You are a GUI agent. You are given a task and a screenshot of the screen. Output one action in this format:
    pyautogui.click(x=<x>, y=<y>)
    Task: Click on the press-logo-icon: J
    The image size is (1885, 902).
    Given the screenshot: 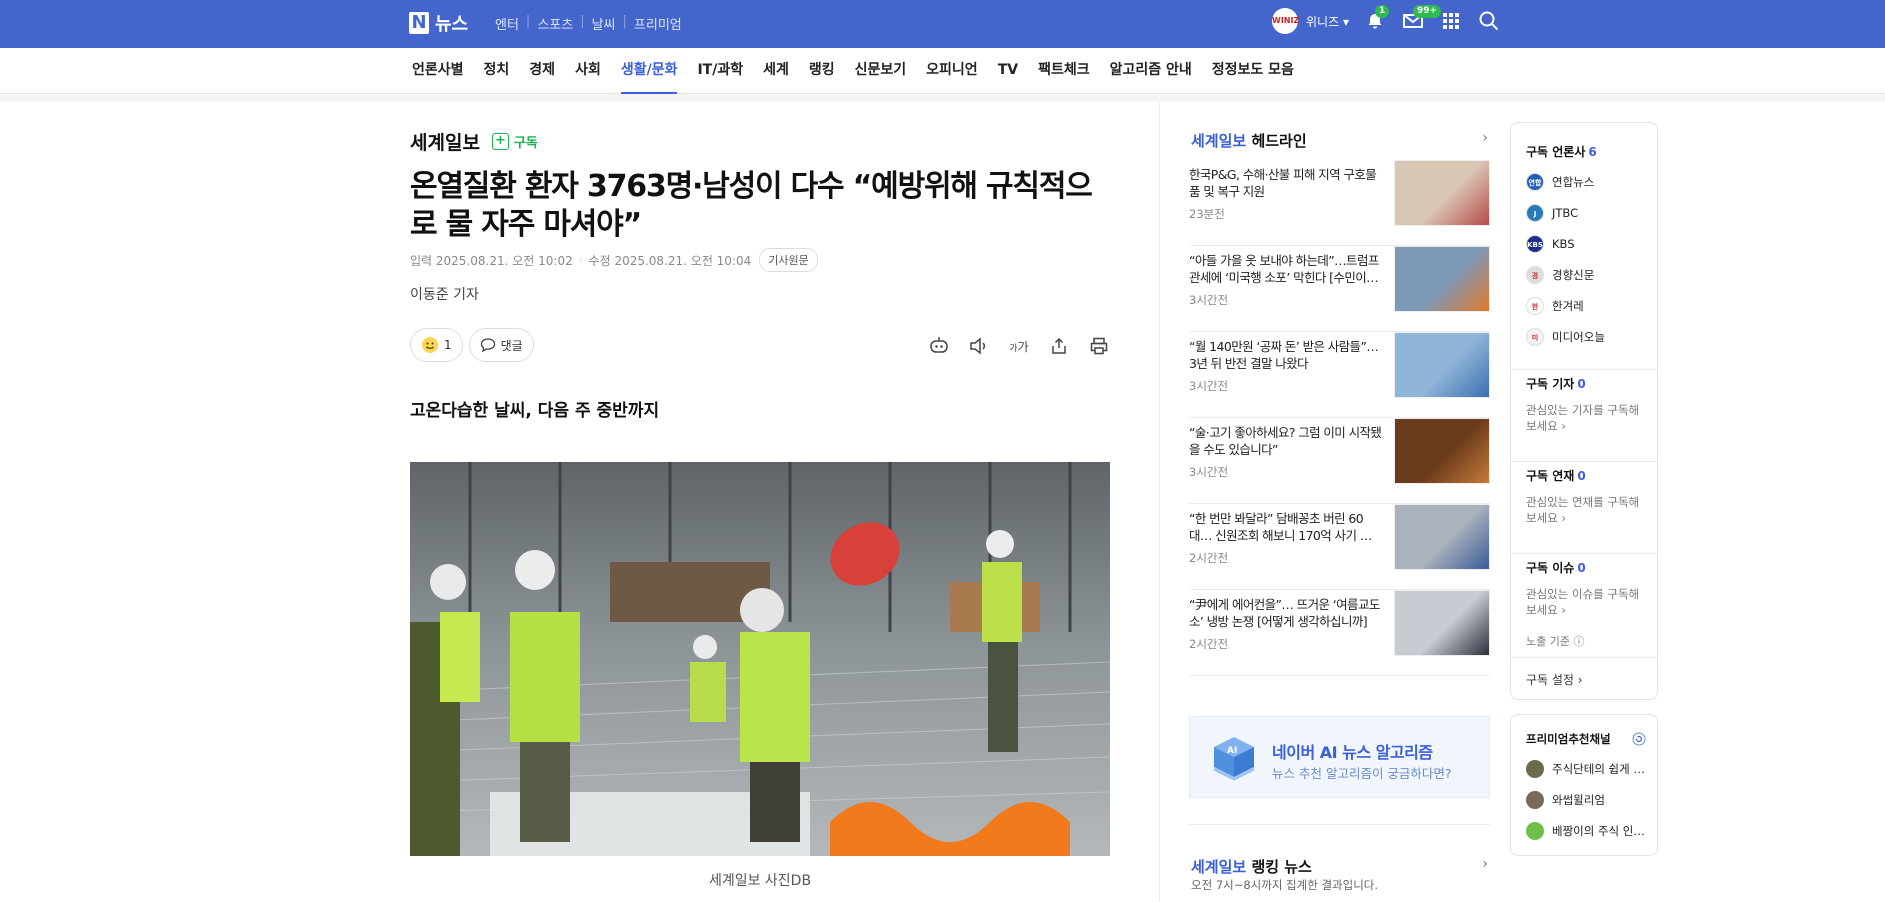 What is the action you would take?
    pyautogui.click(x=1535, y=212)
    